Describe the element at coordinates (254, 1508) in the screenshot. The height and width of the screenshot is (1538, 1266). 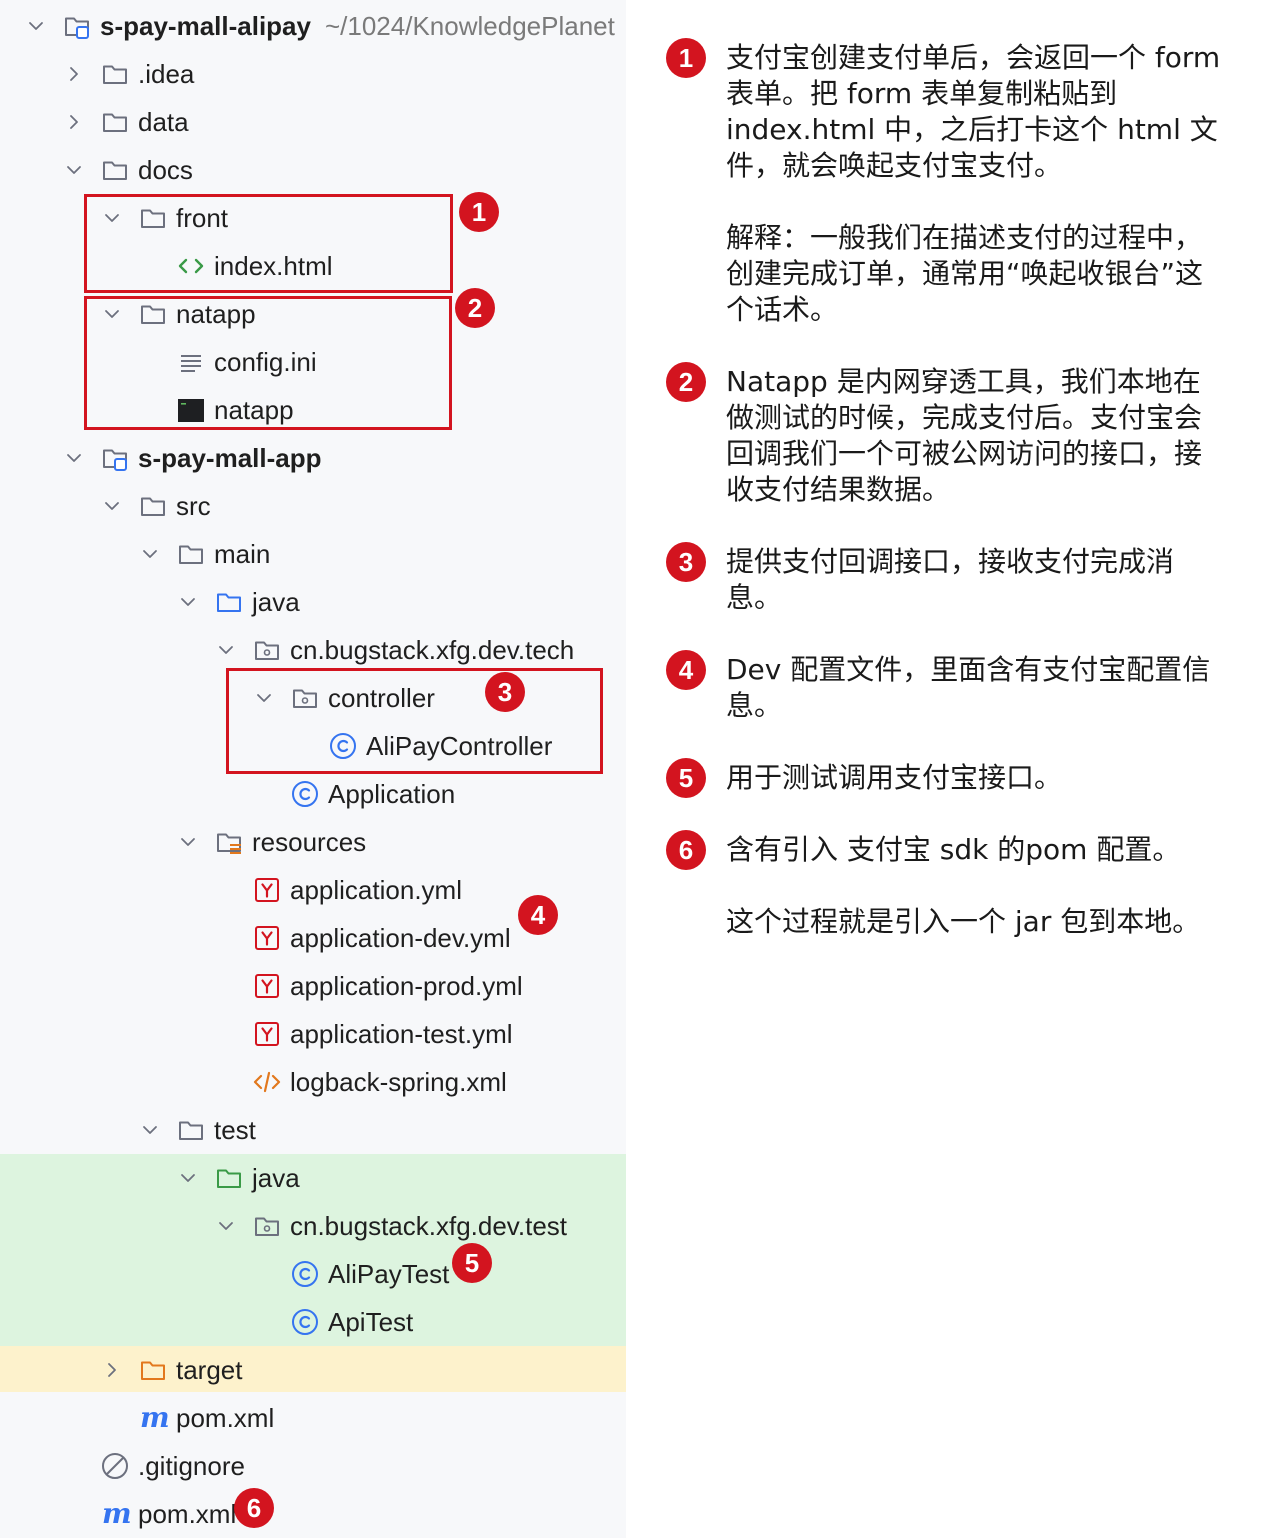
I see `badge-6: 6` at that location.